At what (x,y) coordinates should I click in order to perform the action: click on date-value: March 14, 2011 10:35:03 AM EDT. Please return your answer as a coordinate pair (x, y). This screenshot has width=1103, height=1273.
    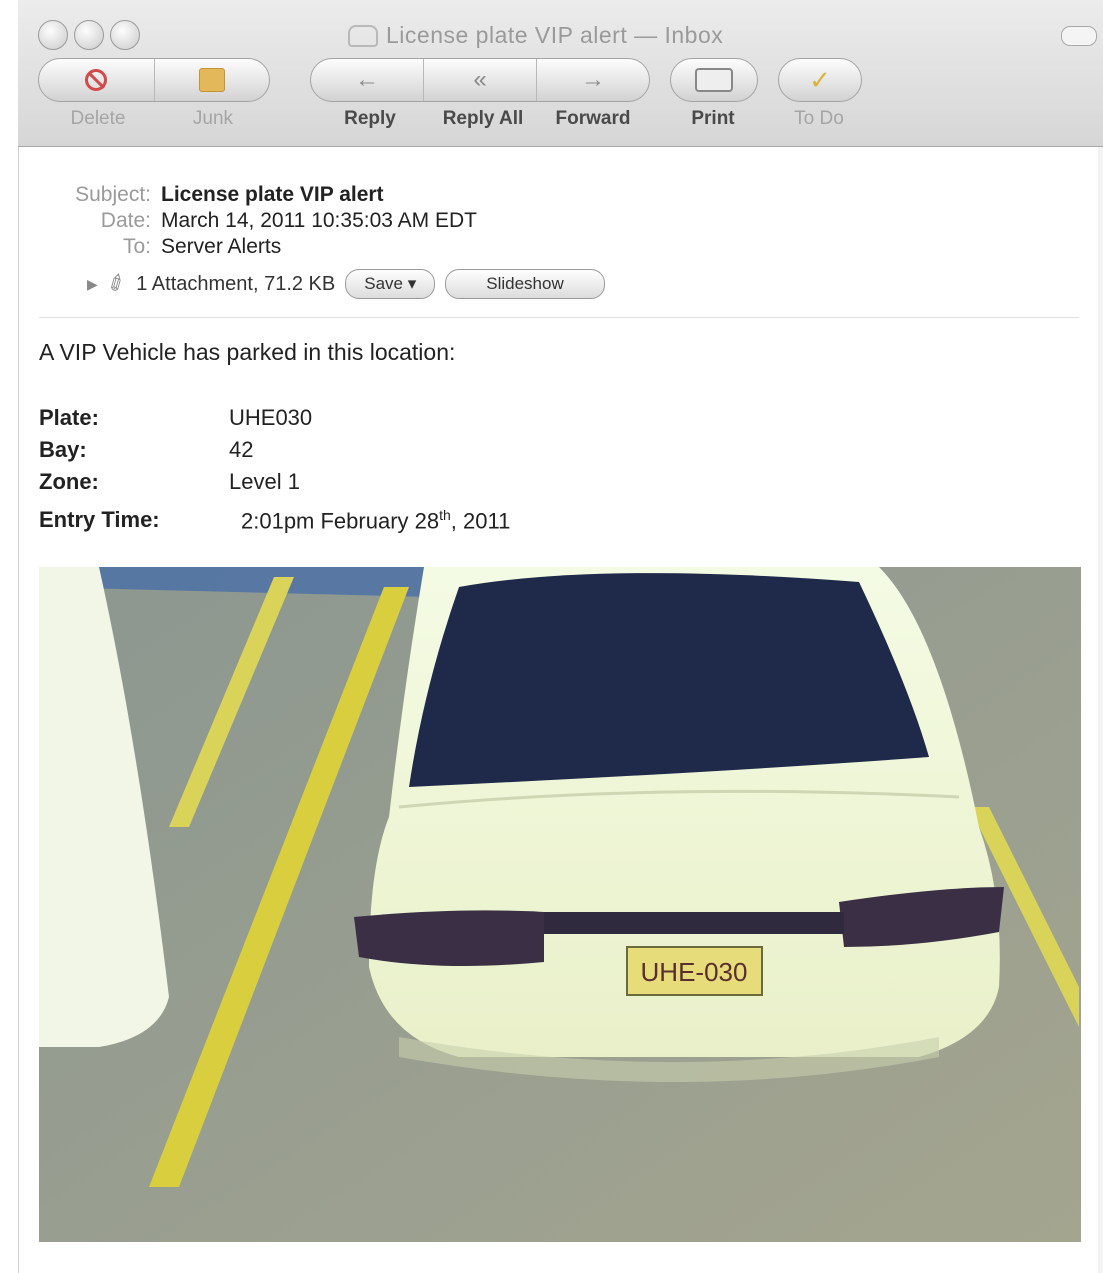
    Looking at the image, I should click on (319, 220).